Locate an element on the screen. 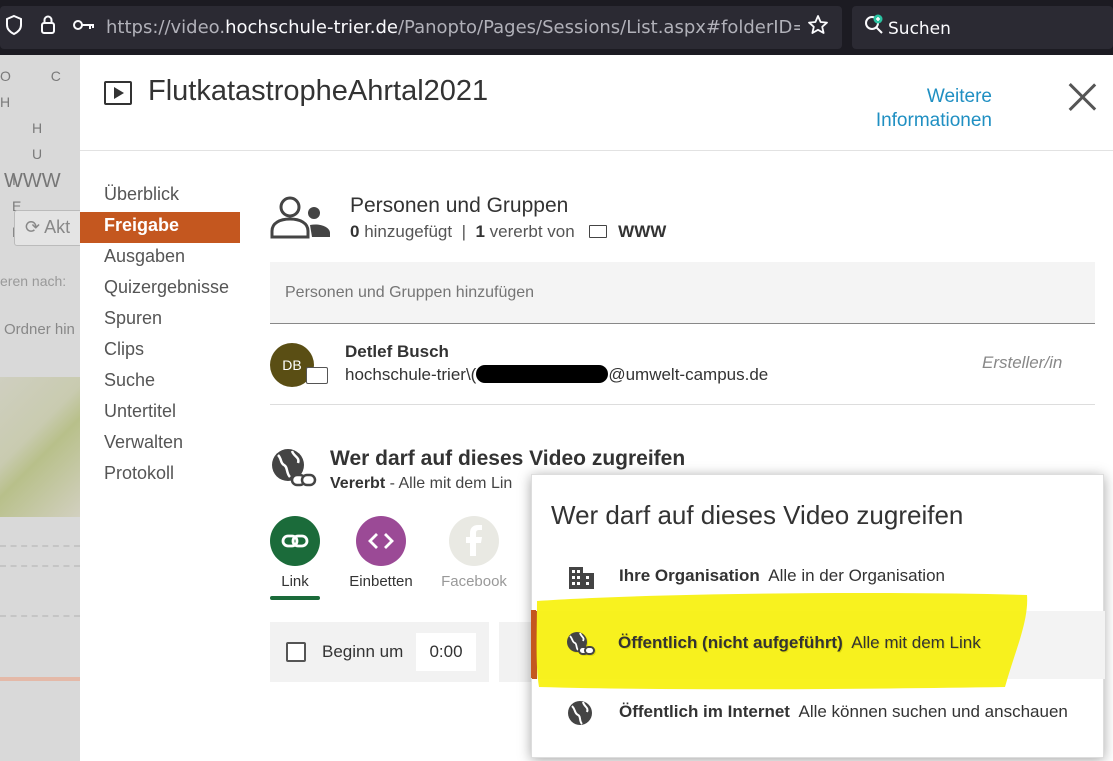  nav-item-clips: Clips is located at coordinates (160, 351).